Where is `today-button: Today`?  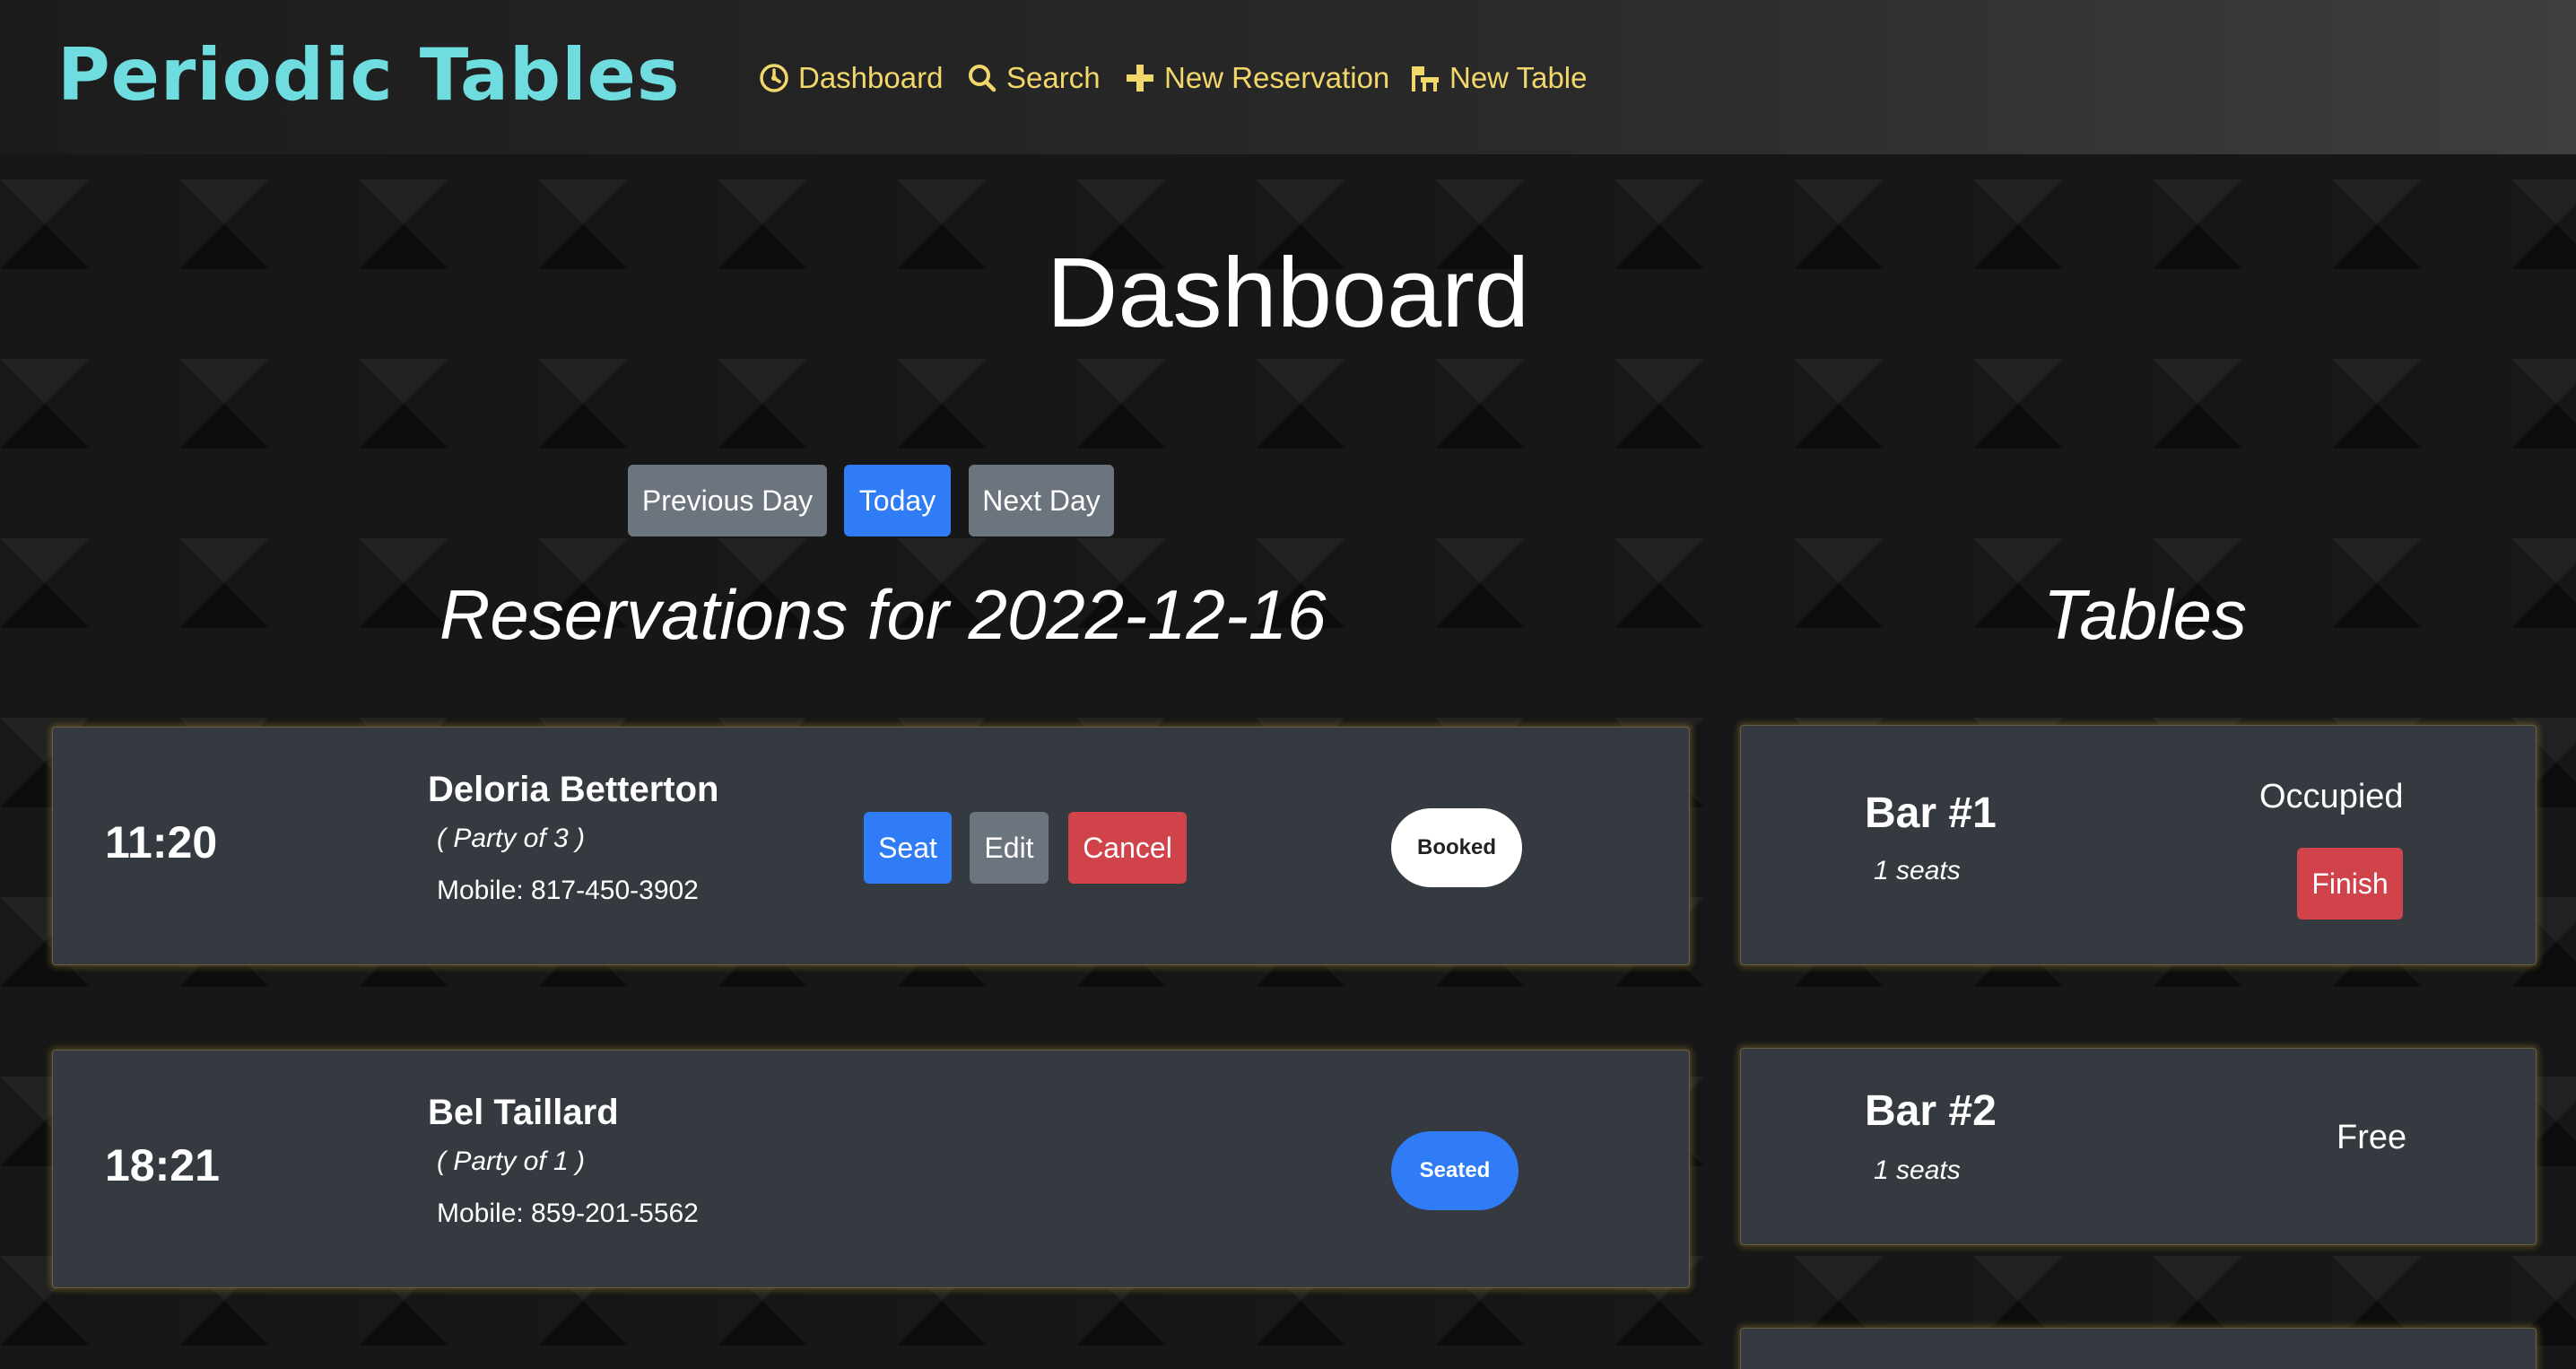
today-button: Today is located at coordinates (897, 500).